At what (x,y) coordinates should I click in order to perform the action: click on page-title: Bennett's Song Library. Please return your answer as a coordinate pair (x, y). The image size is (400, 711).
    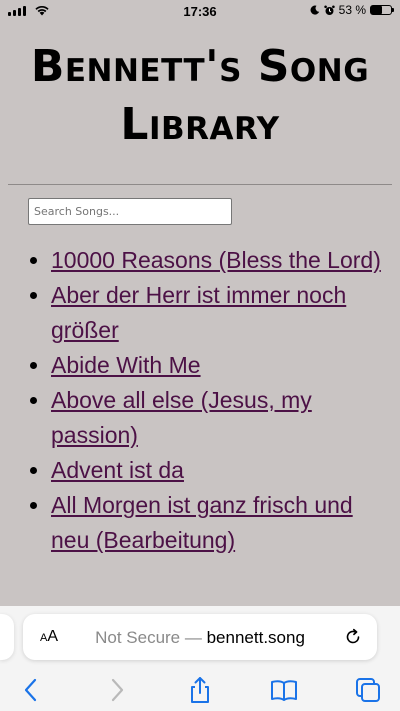
    Looking at the image, I should click on (200, 95).